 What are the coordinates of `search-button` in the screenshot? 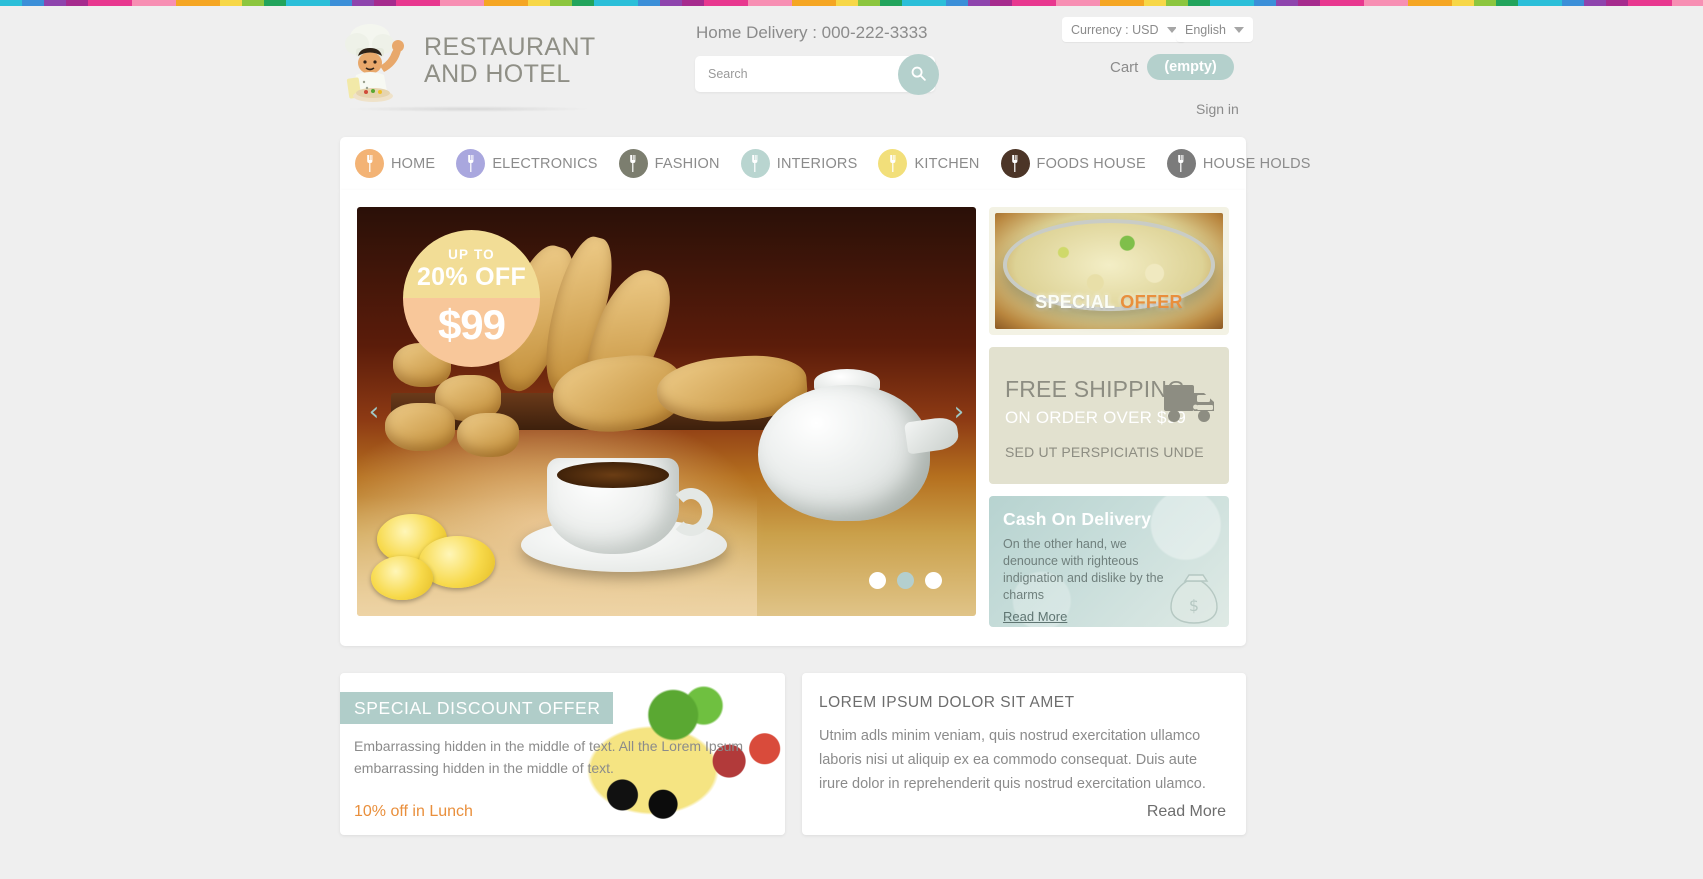 It's located at (918, 74).